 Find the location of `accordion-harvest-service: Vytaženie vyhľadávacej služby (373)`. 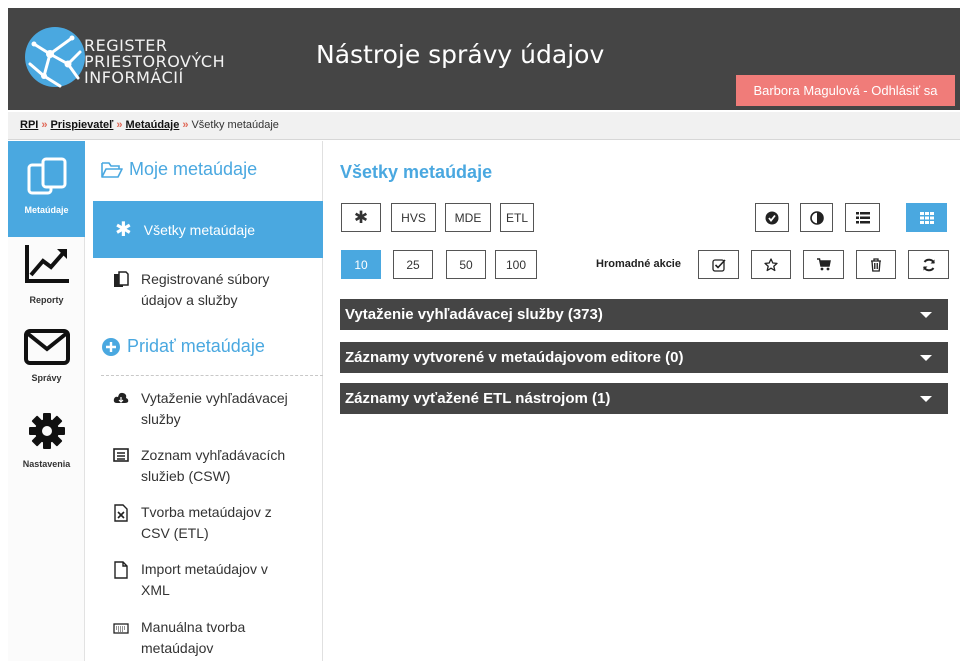

accordion-harvest-service: Vytaženie vyhľadávacej služby (373) is located at coordinates (644, 314).